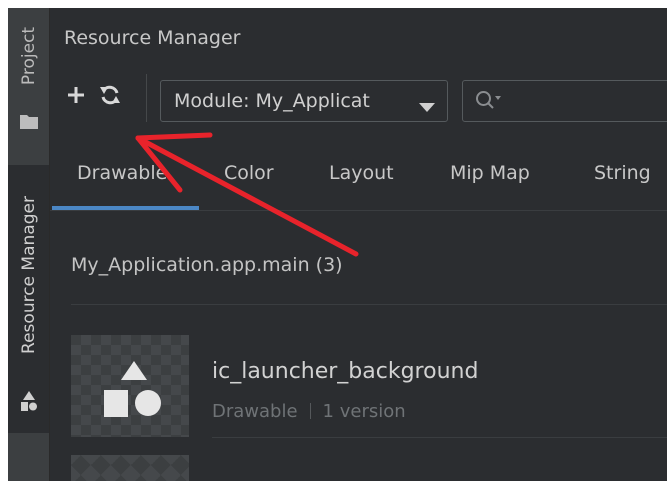  Describe the element at coordinates (122, 173) in the screenshot. I see `tab-drawable: Drawable` at that location.